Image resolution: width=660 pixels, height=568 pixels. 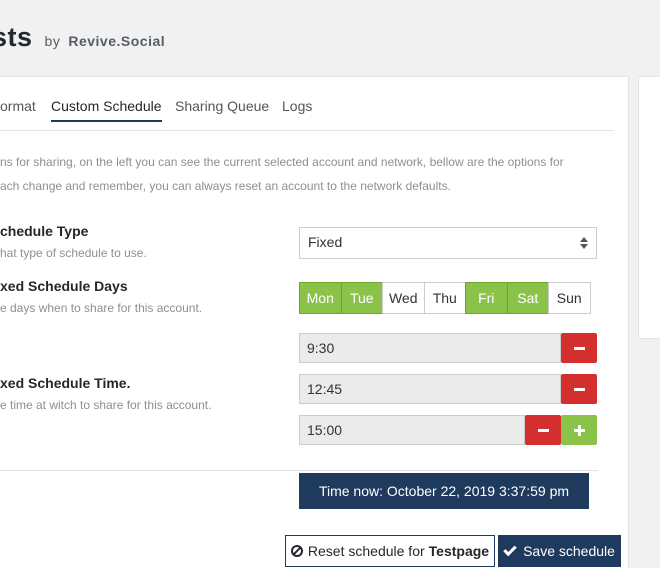 I want to click on day-button-thu: Thu, so click(x=444, y=298).